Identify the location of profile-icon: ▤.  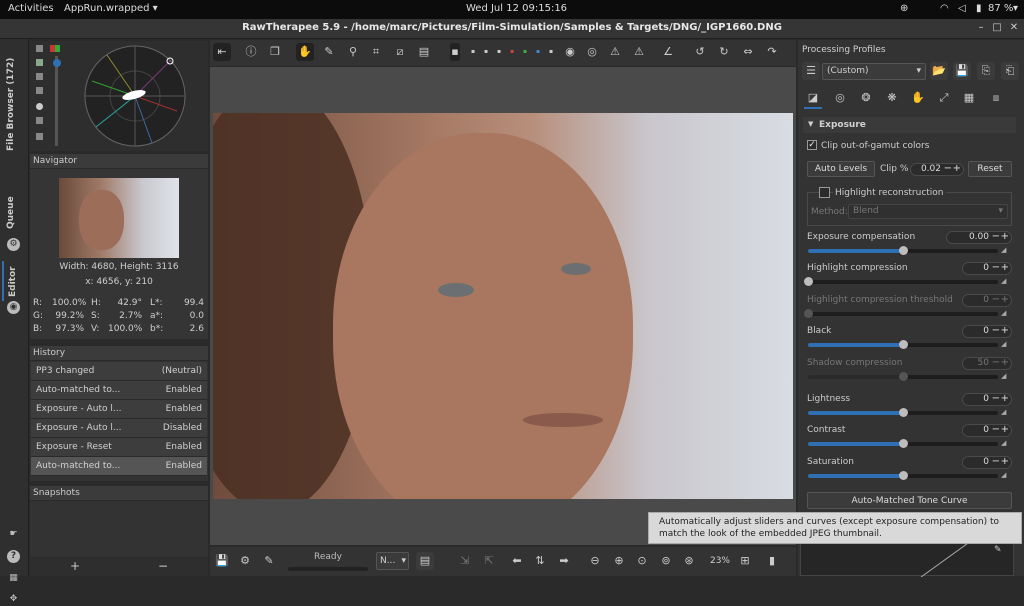
(425, 561).